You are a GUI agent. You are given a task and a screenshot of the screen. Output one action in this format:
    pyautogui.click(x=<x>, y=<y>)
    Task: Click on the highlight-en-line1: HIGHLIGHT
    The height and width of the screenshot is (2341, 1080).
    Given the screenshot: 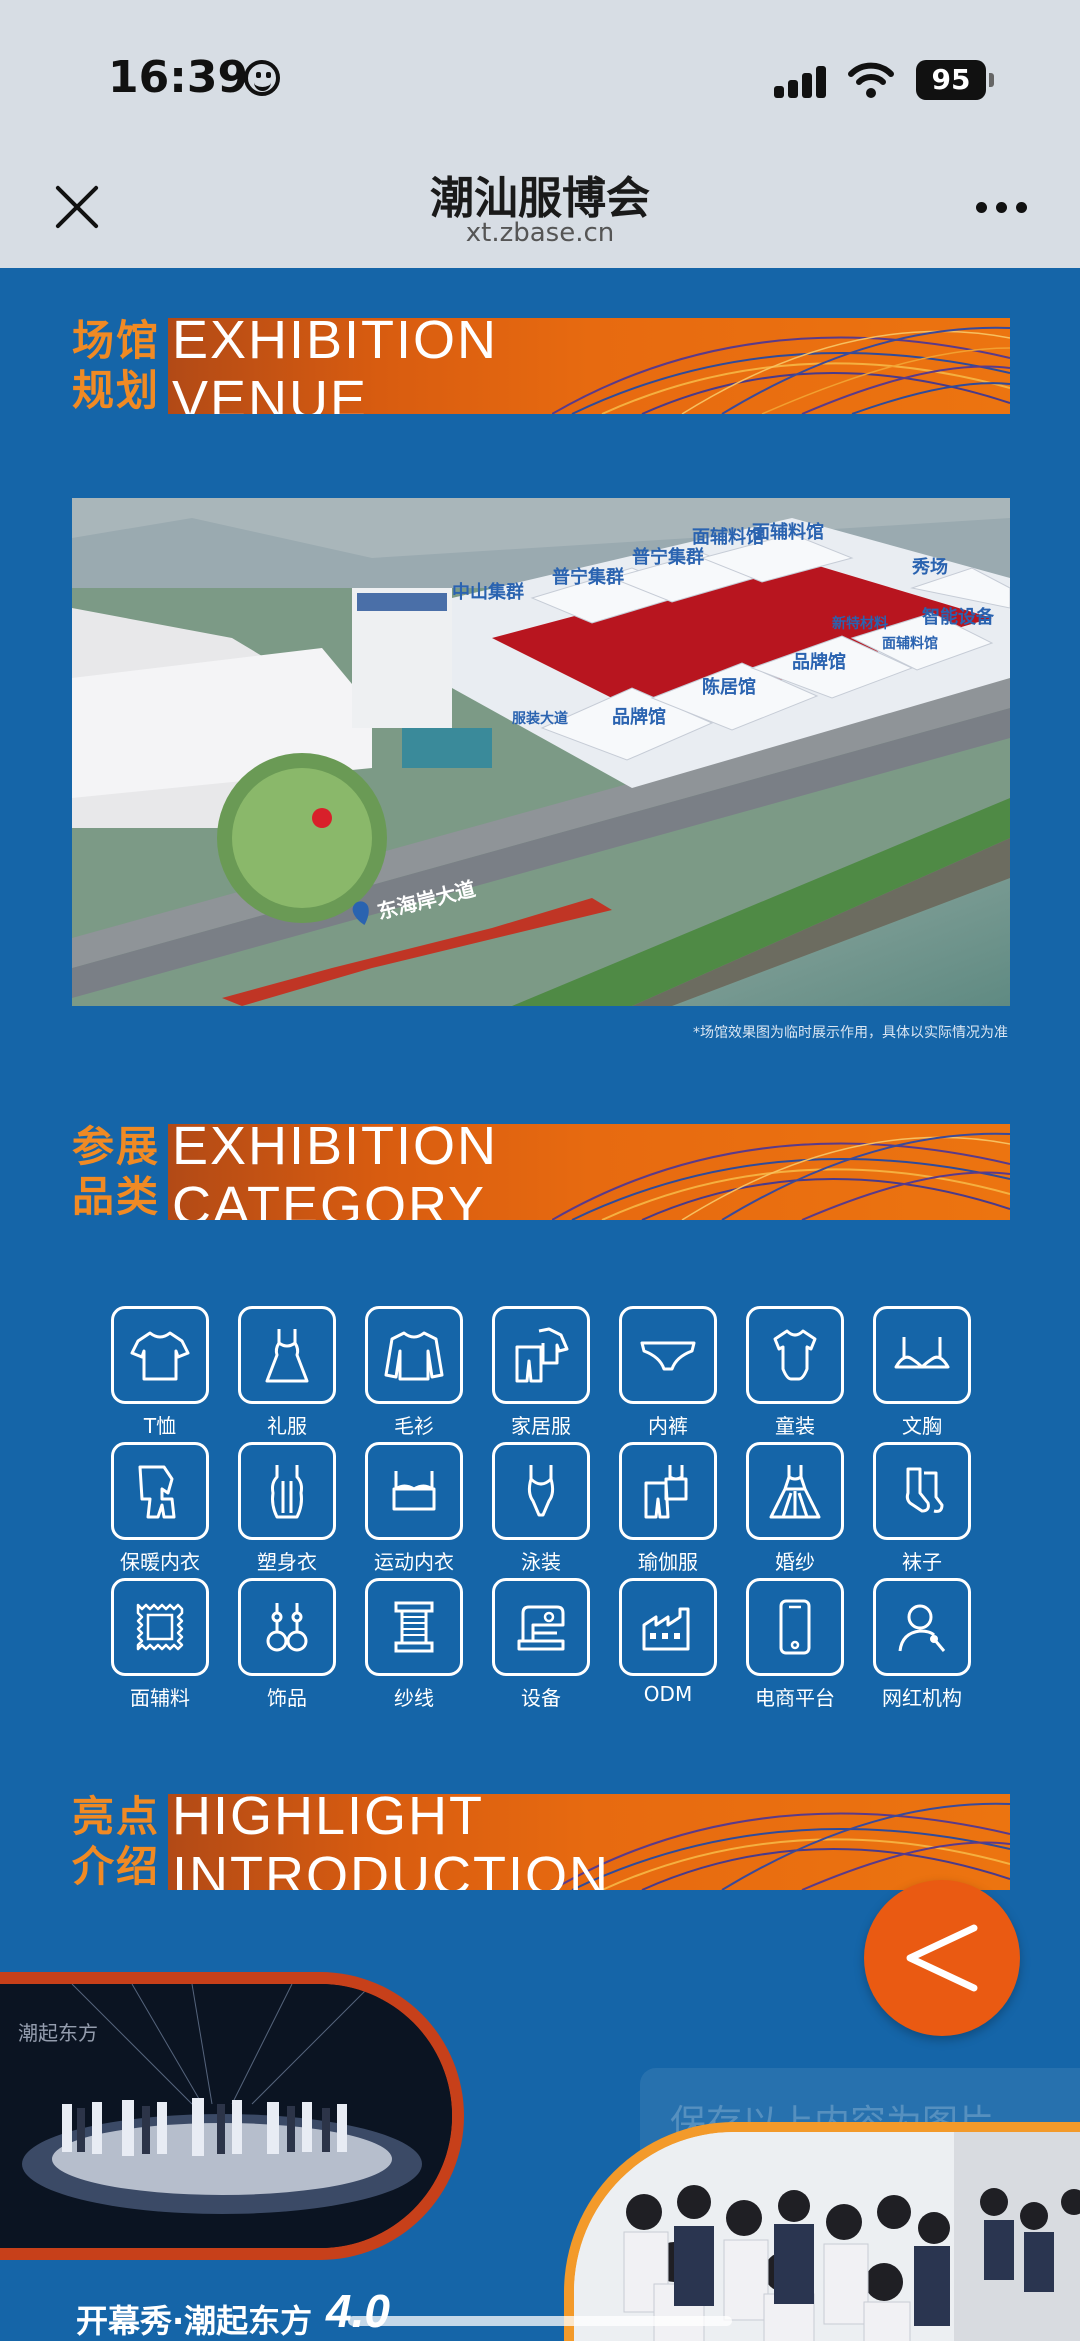 What is the action you would take?
    pyautogui.click(x=328, y=1820)
    